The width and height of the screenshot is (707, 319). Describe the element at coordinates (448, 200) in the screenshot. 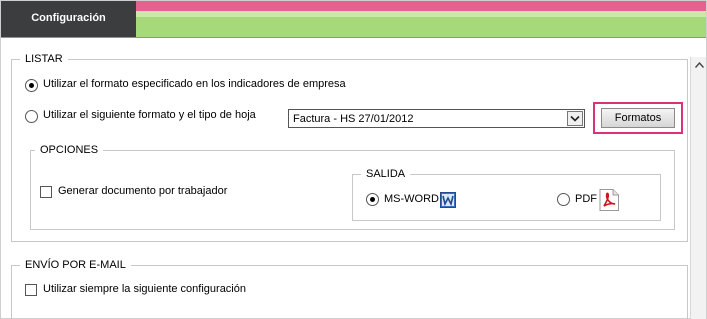

I see `word-icon` at that location.